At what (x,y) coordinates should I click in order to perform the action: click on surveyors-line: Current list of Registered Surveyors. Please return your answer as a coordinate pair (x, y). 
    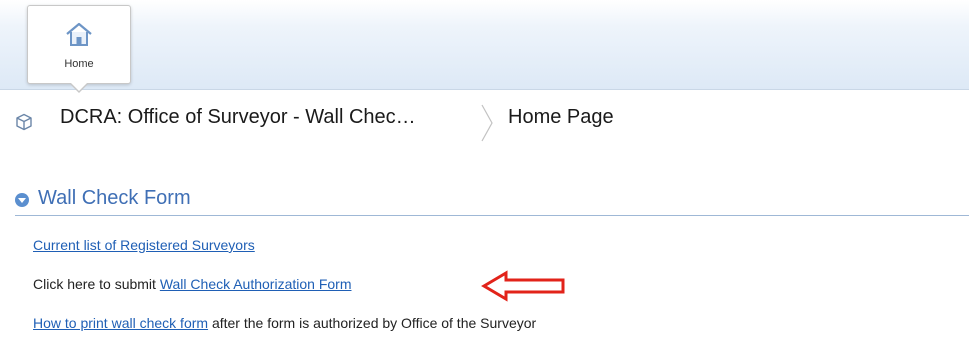
    Looking at the image, I should click on (144, 245).